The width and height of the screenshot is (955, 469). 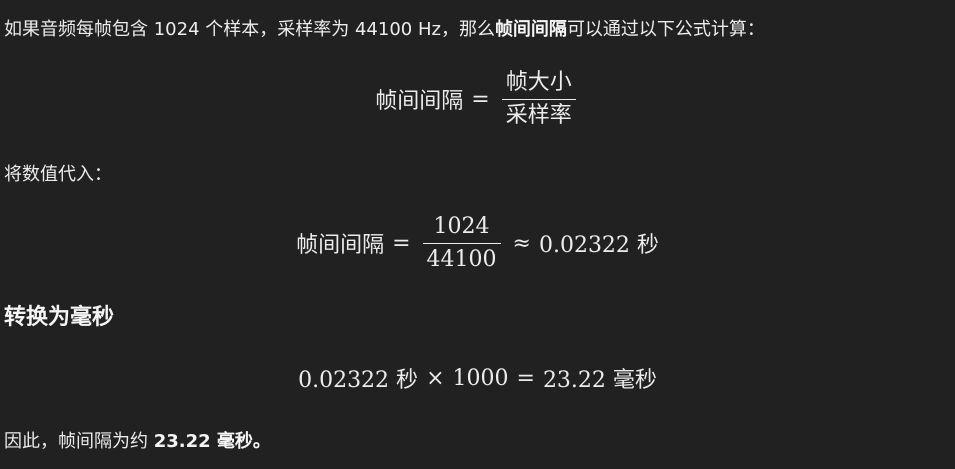 What do you see at coordinates (538, 113) in the screenshot?
I see `formula1-denominator: 采样率` at bounding box center [538, 113].